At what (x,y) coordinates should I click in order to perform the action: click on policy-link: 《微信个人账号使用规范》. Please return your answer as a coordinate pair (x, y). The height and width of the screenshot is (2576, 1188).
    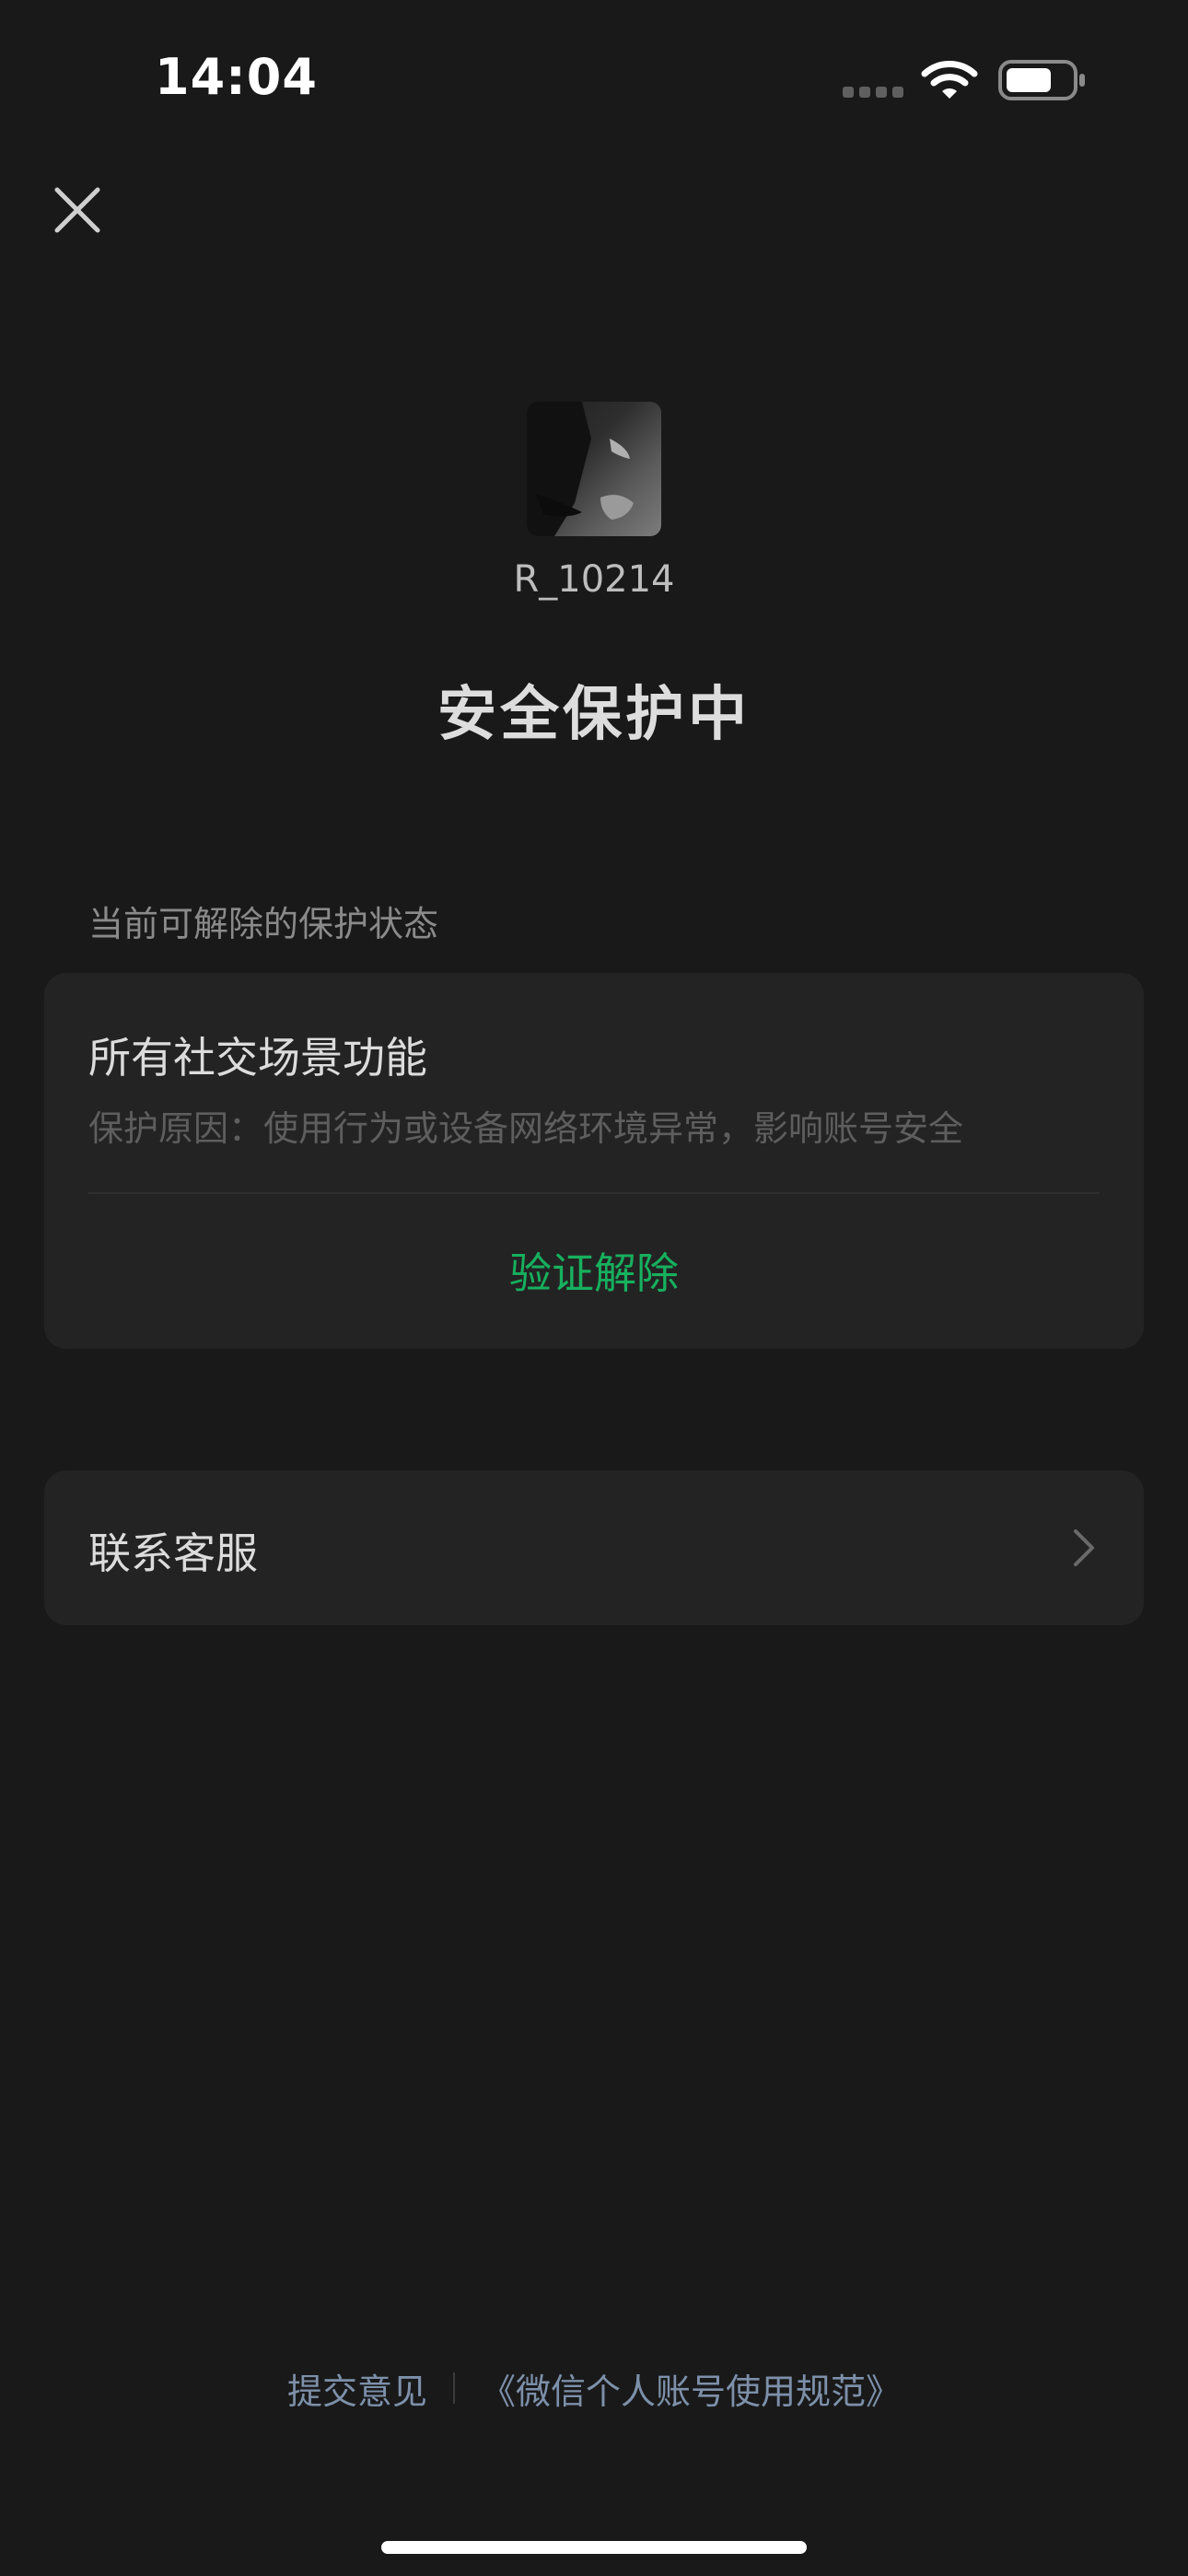
    Looking at the image, I should click on (691, 2388).